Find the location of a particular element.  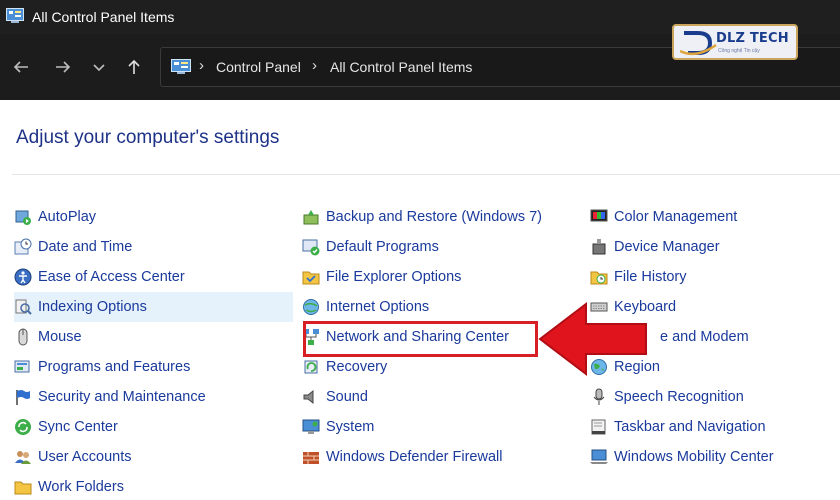

item-ease-of-access-center: Ease of Access Center is located at coordinates (152, 277).